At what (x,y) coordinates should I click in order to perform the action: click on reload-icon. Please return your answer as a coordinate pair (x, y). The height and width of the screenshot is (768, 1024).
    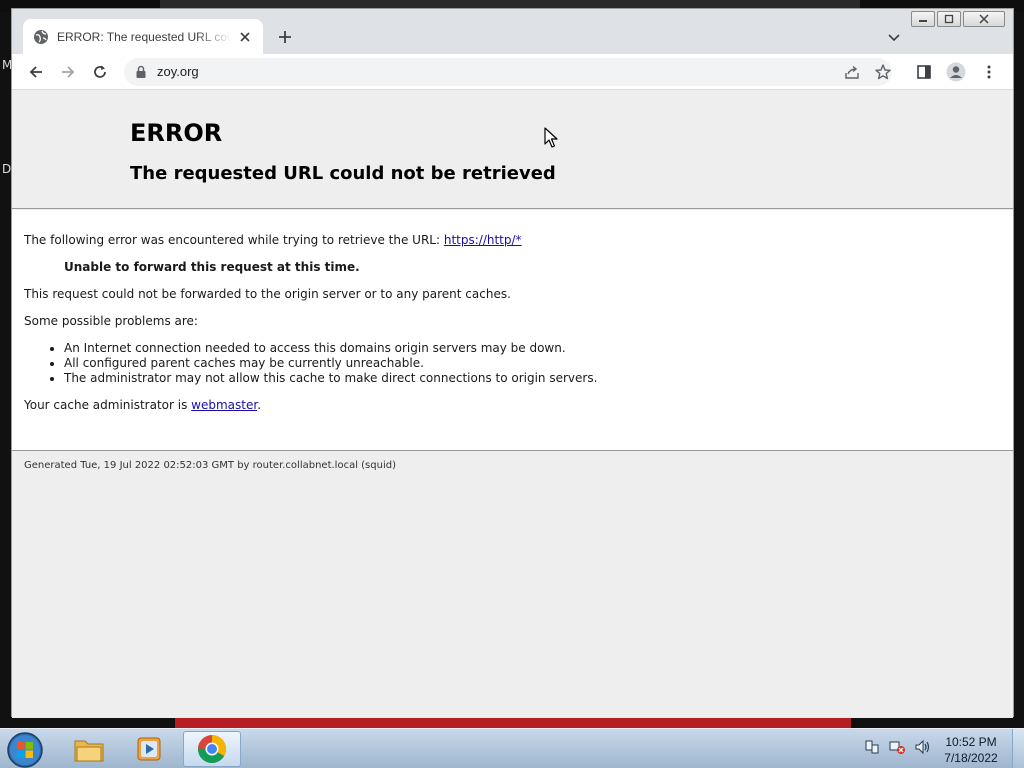
    Looking at the image, I should click on (100, 71).